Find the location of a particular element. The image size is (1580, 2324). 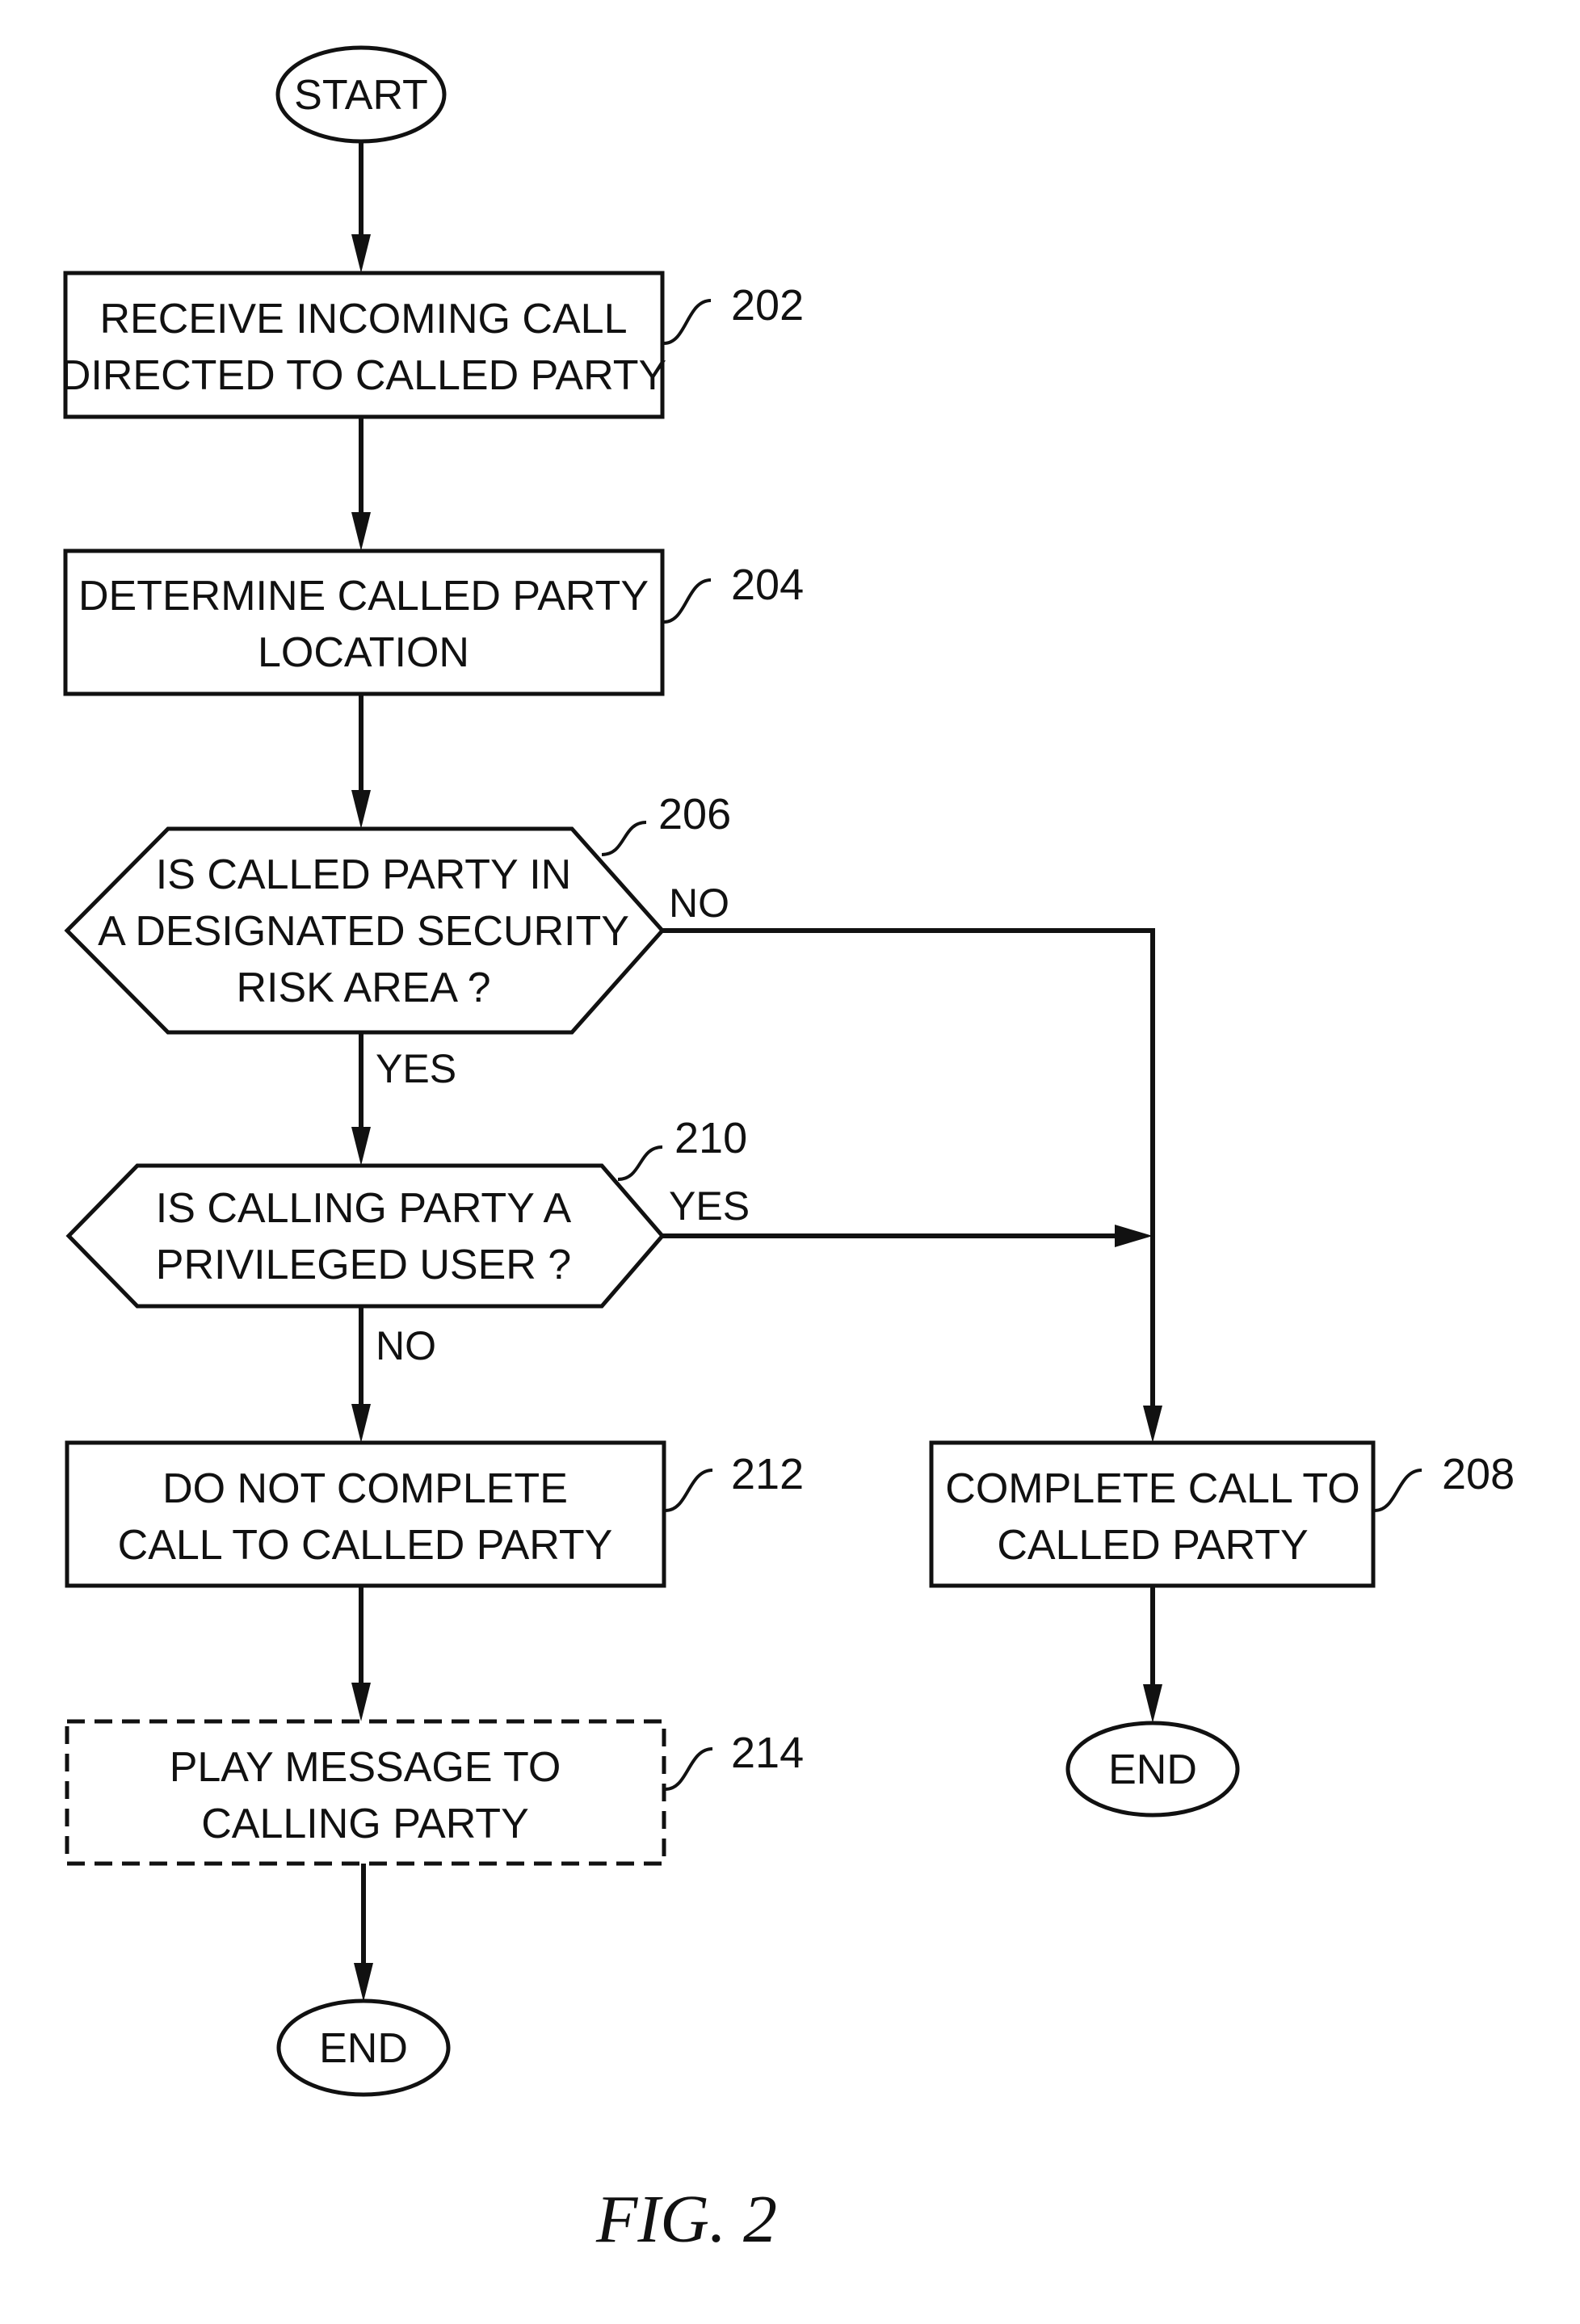

end-terminator-right: END is located at coordinates (1152, 1769).